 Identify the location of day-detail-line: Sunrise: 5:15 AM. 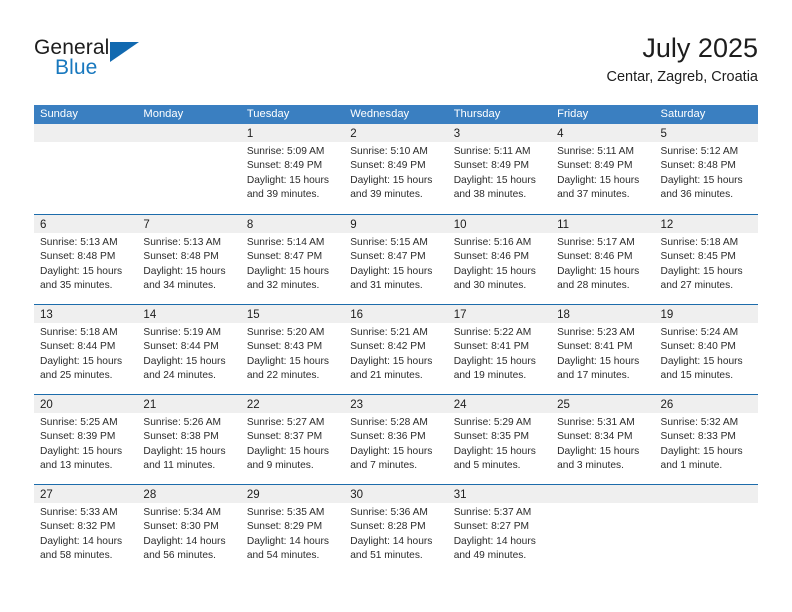
(389, 242).